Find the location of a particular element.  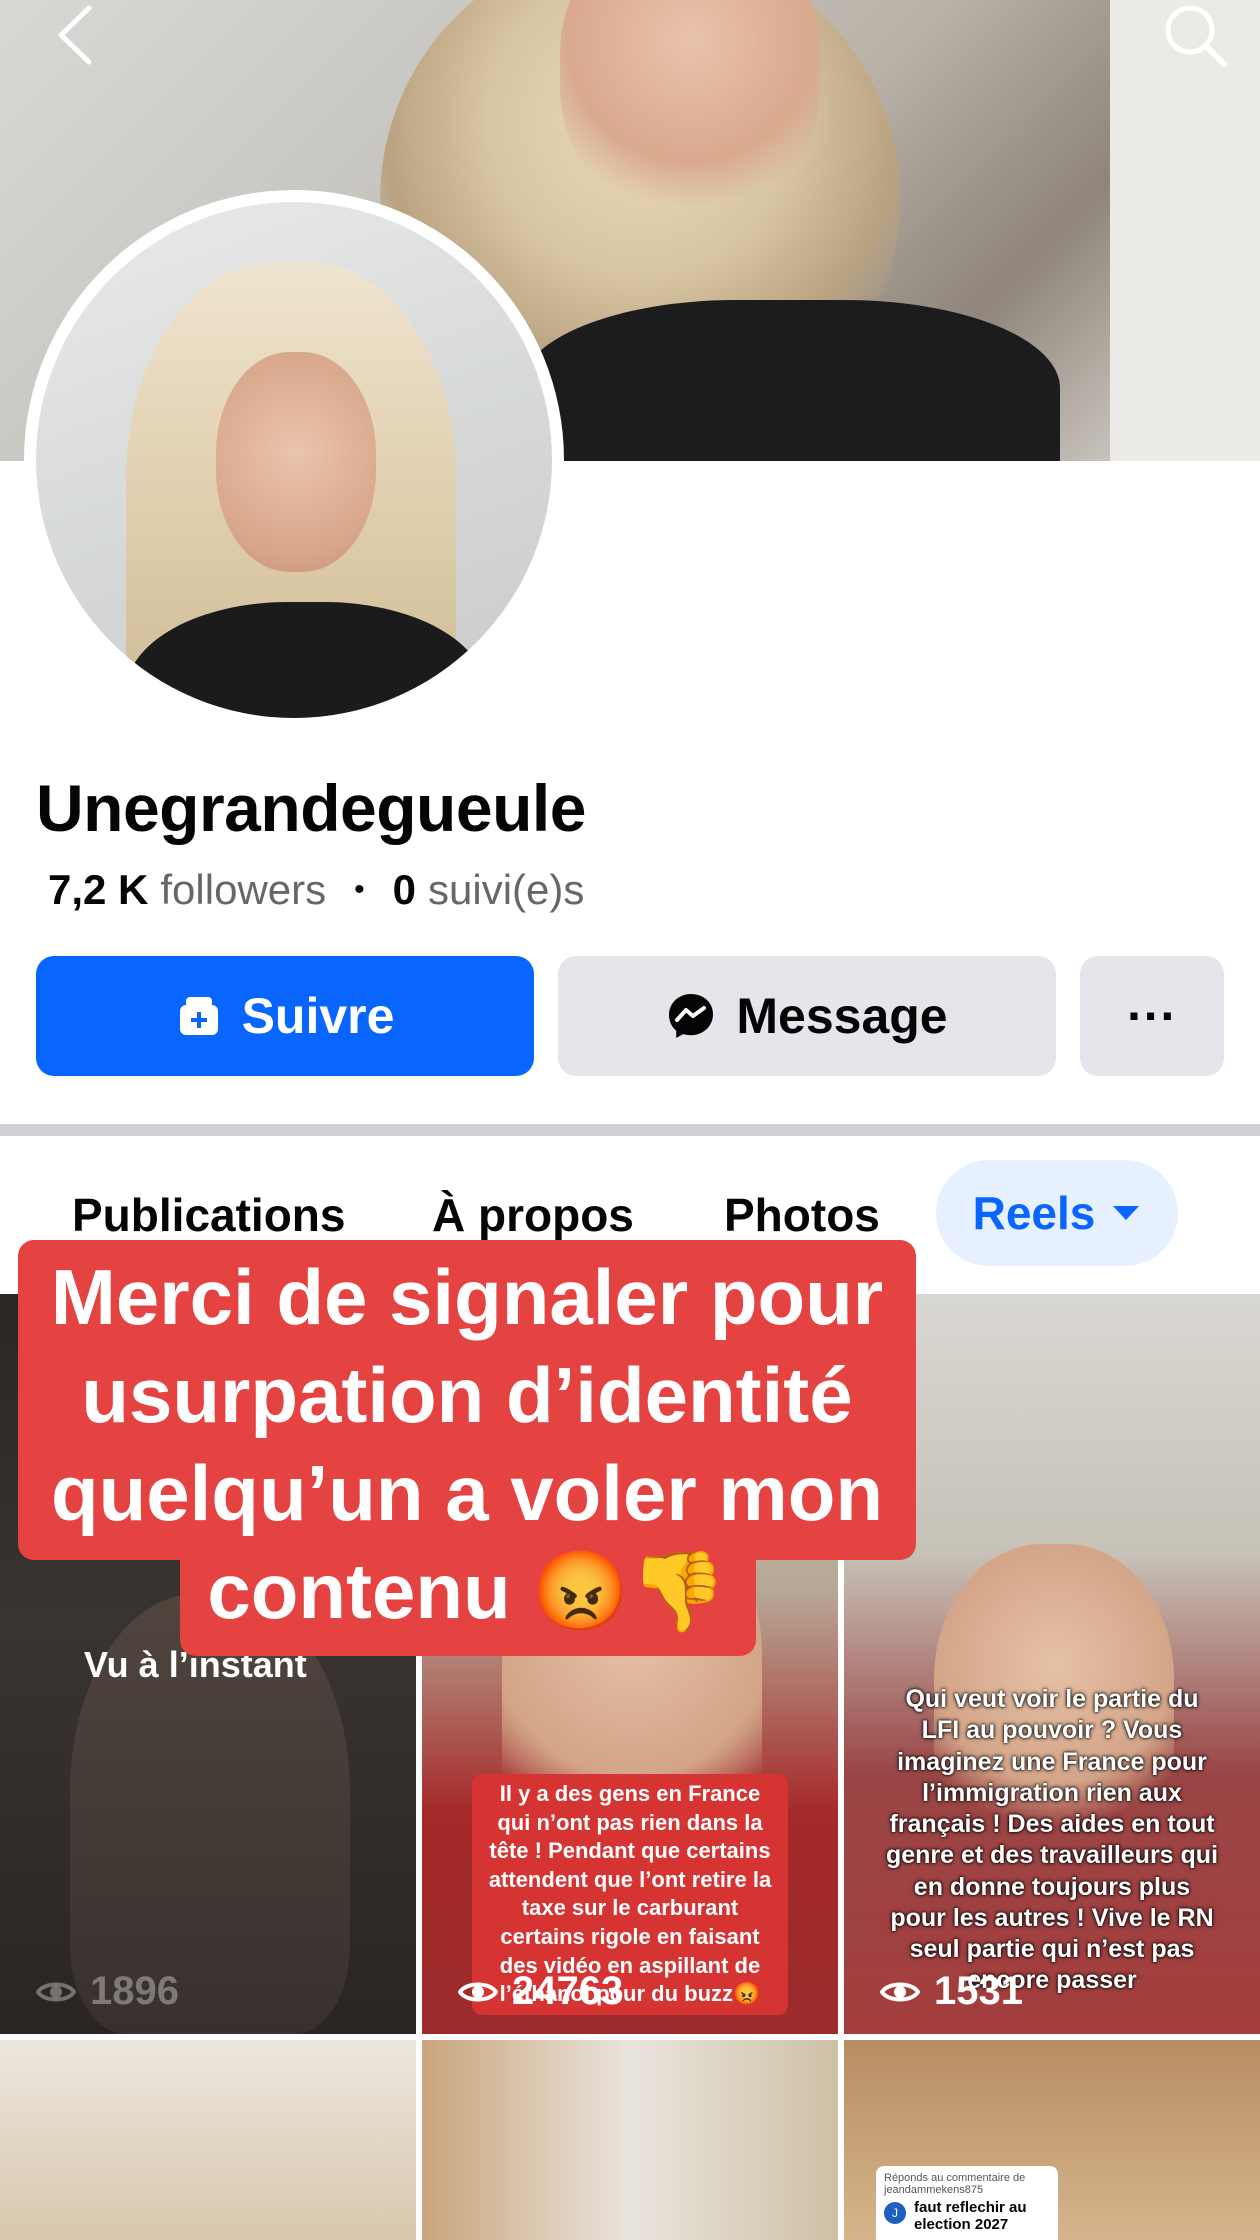

follow-label: Suivre is located at coordinates (318, 1016).